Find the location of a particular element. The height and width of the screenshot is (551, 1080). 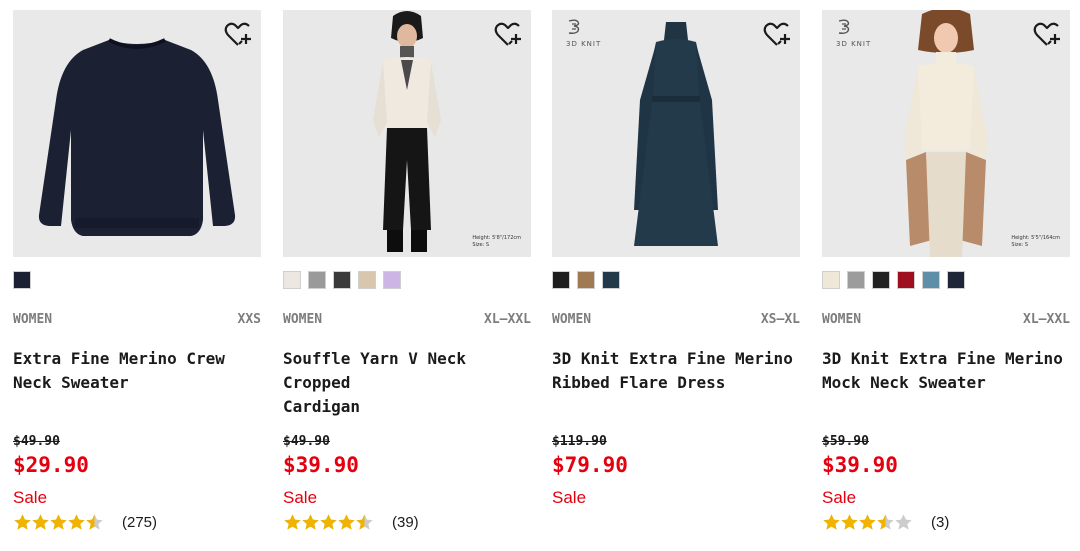

product-image: 3D KNIT is located at coordinates (676, 133).